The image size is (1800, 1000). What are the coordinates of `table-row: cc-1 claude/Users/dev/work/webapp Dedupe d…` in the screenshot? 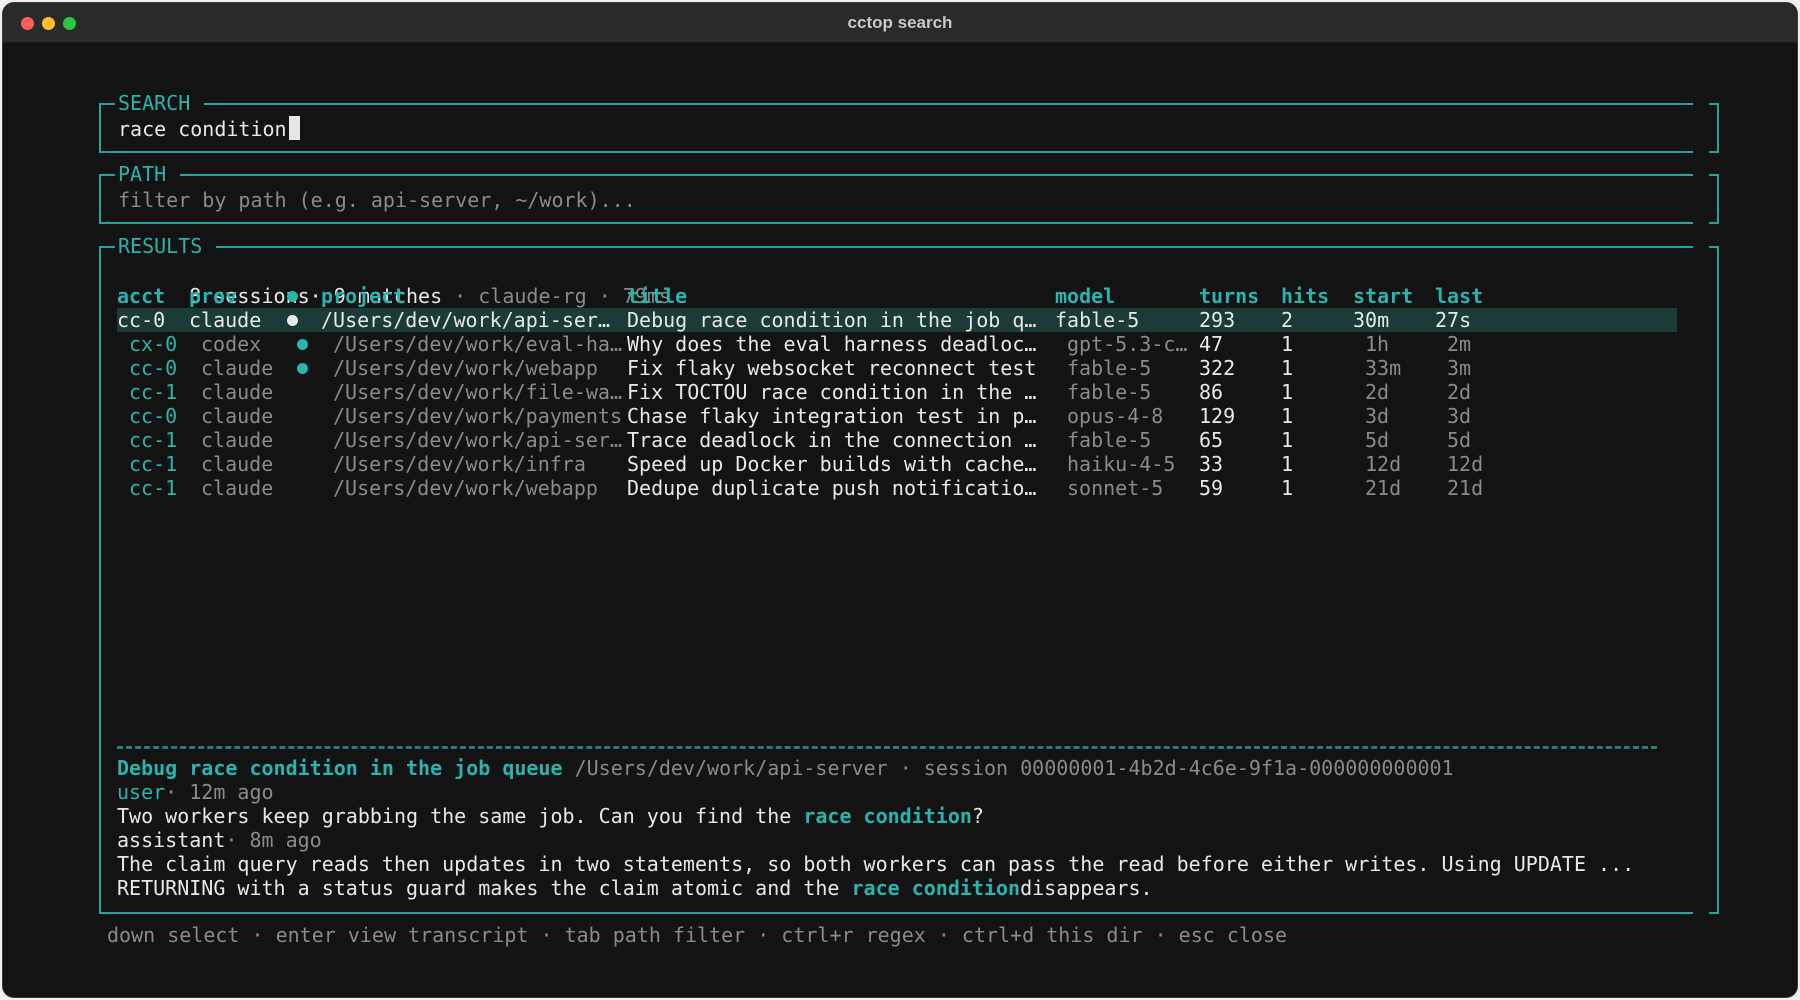 It's located at (881, 488).